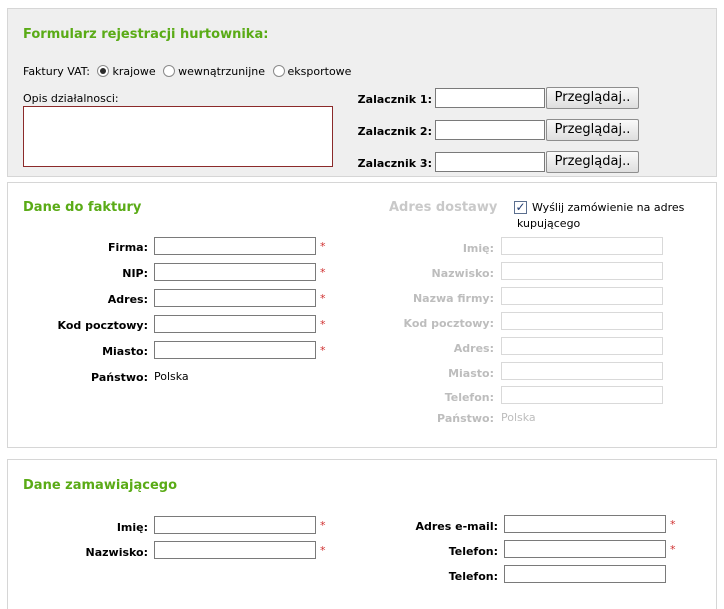 This screenshot has width=724, height=609. I want to click on delivery-miasto-input, so click(582, 371).